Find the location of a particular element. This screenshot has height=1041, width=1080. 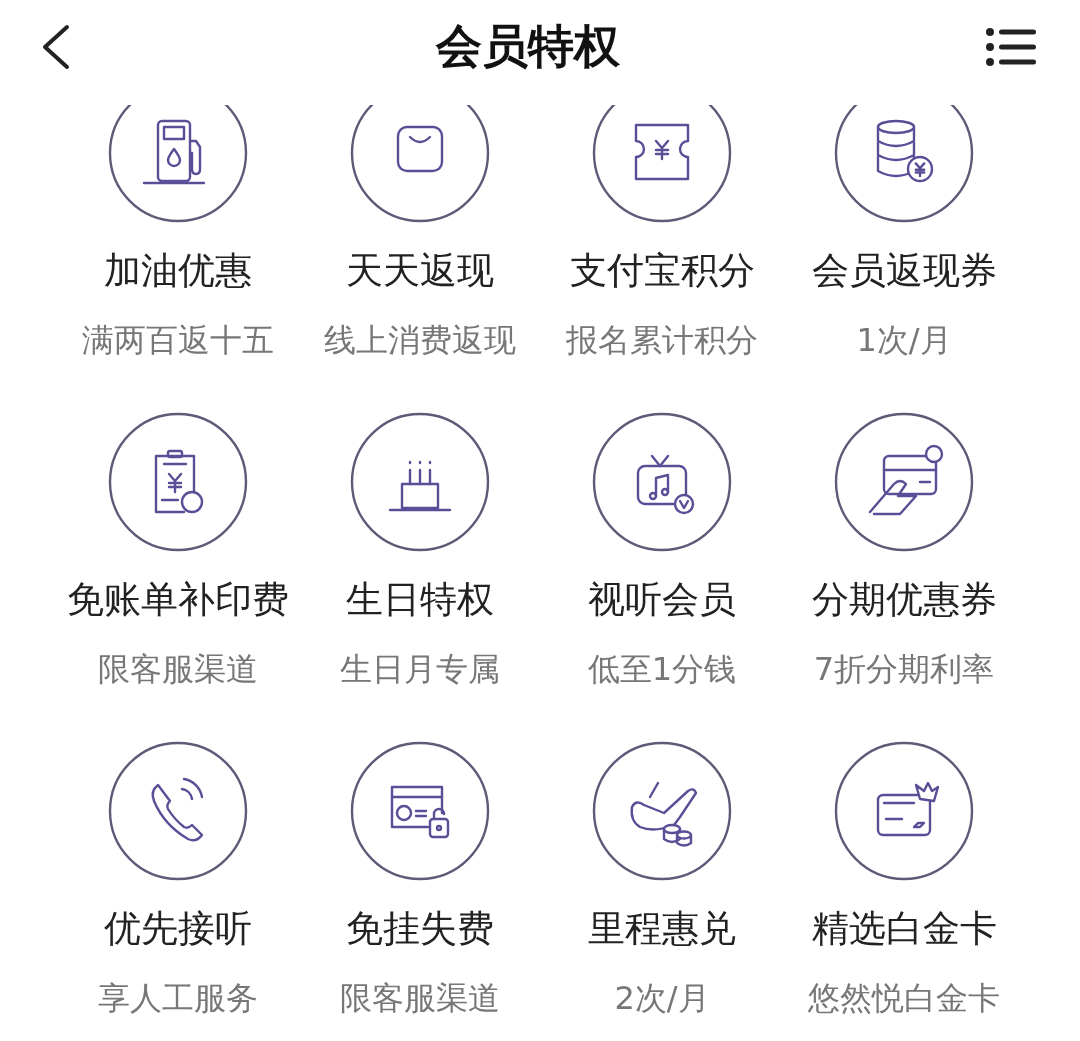

phone-icon is located at coordinates (178, 811).